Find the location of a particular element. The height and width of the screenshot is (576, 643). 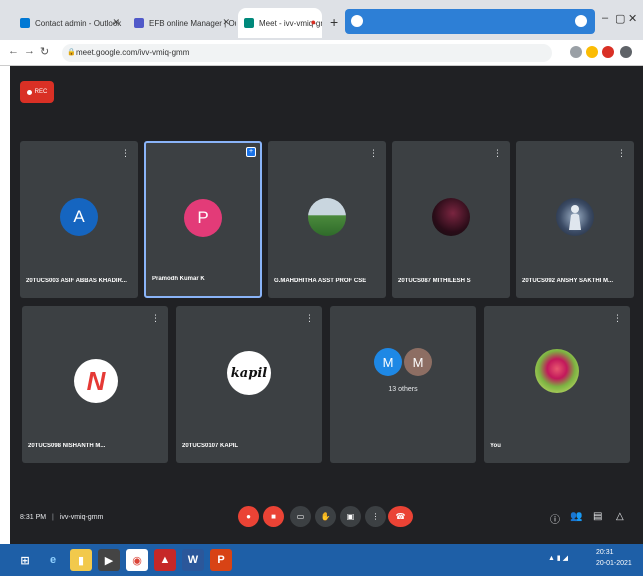

person-figure-icon is located at coordinates (575, 217).